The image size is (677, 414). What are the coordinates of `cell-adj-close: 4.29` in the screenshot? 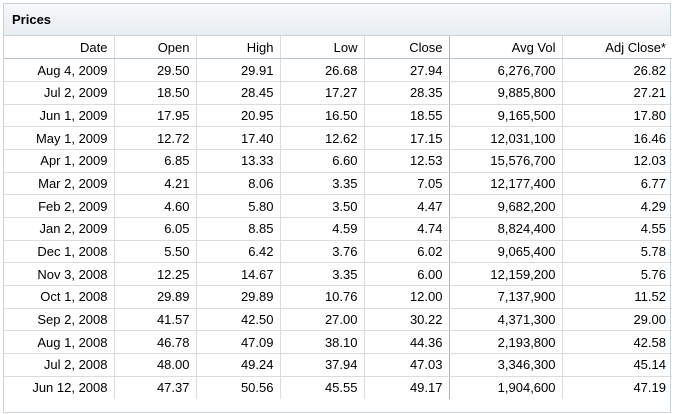 It's located at (617, 206).